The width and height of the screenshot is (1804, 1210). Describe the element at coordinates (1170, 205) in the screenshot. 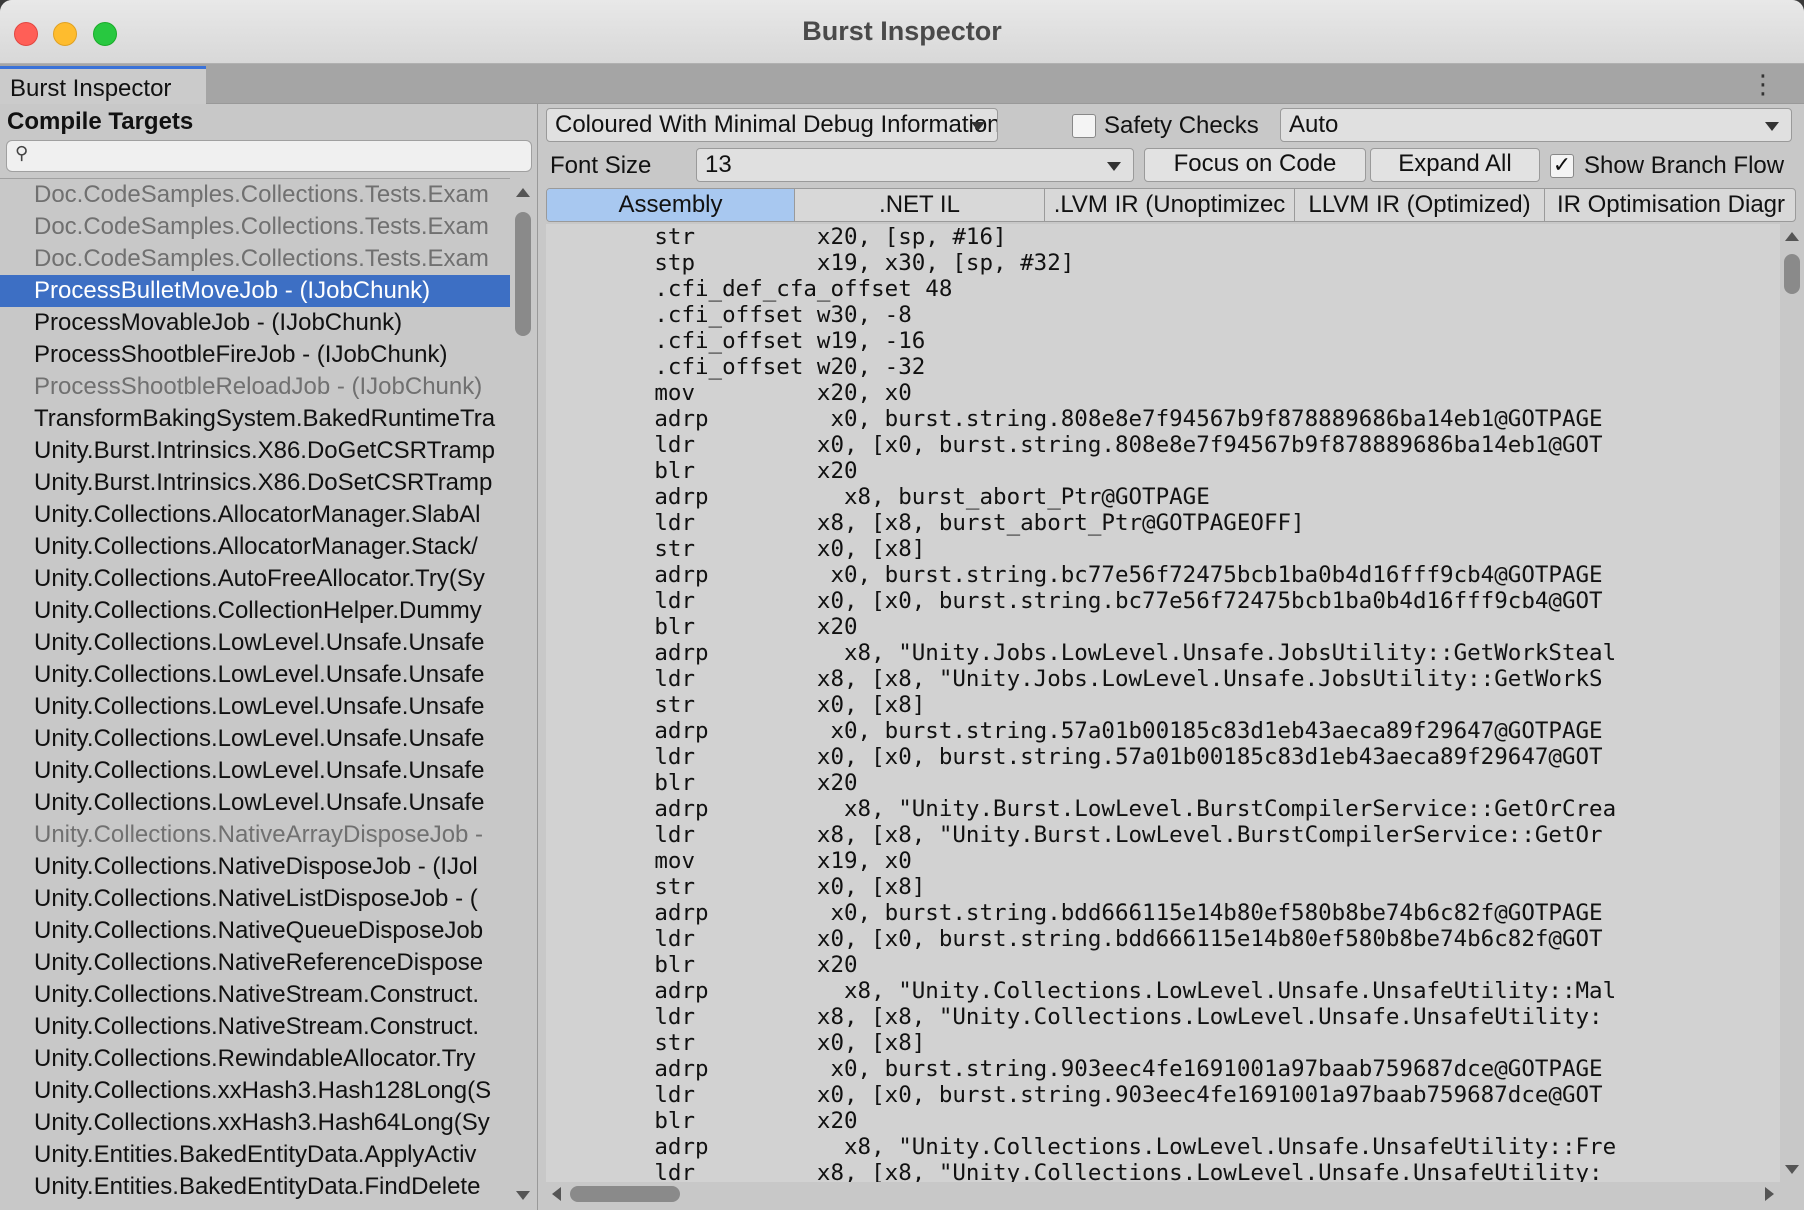

I see `tab-llvm-ir-unoptimized: .LVM IR (Unoptimizec` at that location.